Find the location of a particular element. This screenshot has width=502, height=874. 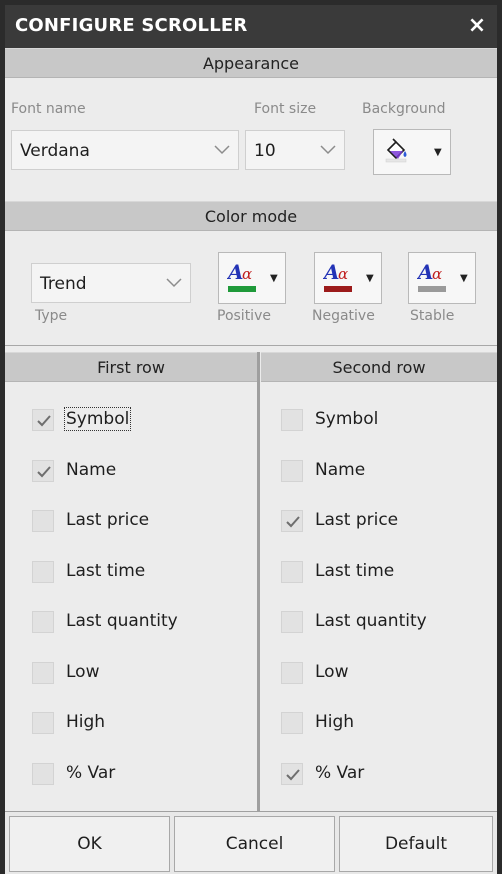

title-bar: CONFIGURE SCROLLER × is located at coordinates (251, 26).